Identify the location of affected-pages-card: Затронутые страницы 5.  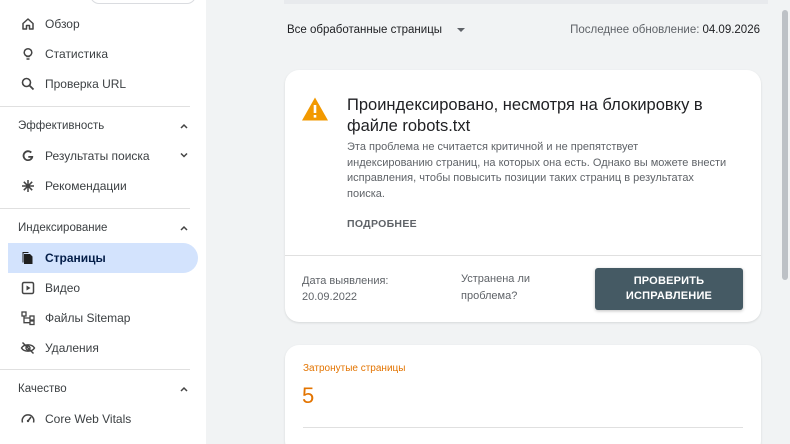
(523, 394).